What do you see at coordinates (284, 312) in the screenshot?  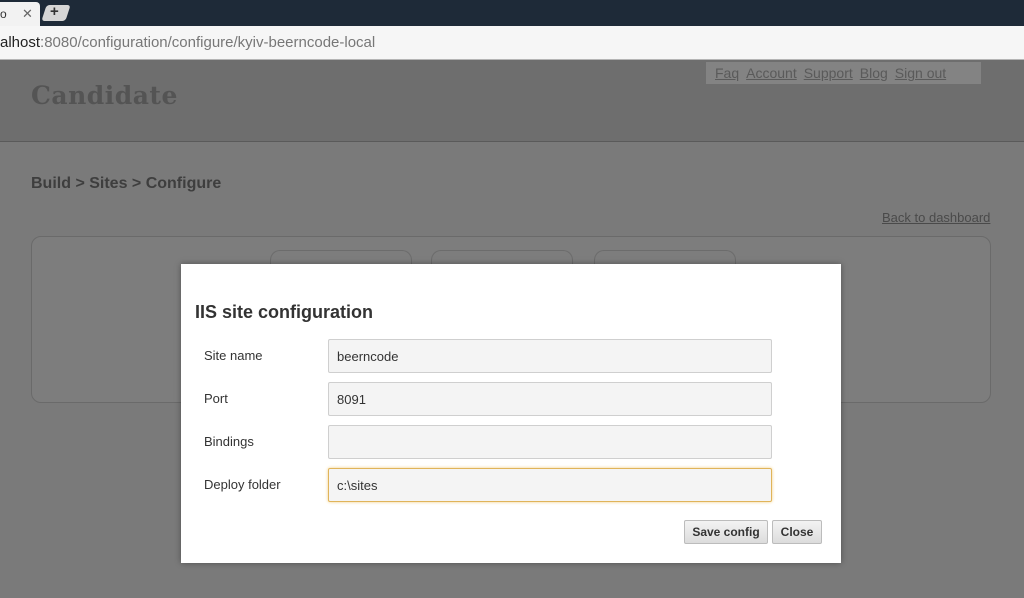 I see `dialog-title: IIS site configuration` at bounding box center [284, 312].